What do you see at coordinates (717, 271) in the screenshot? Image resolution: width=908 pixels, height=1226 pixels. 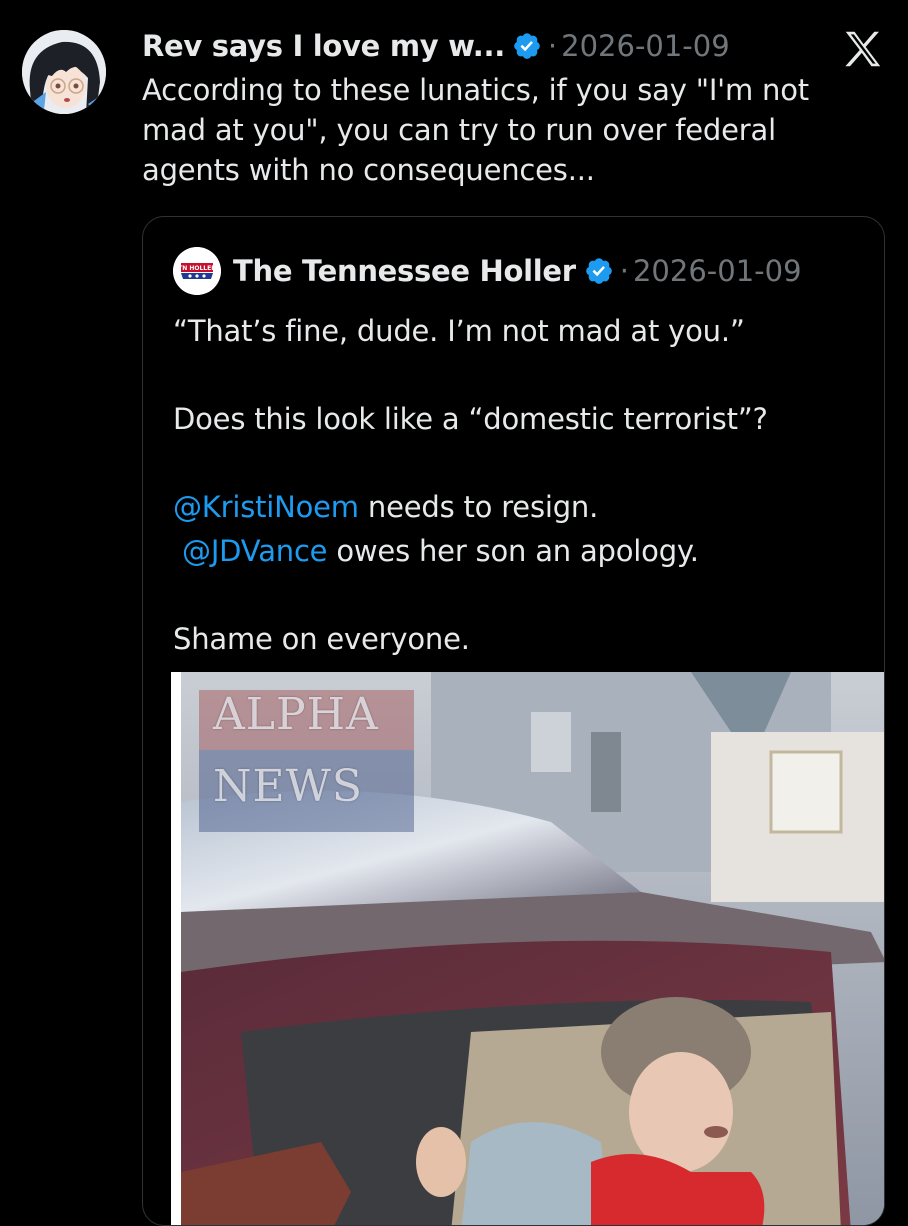 I see `quoted-tweet-date: 2026-01-09` at bounding box center [717, 271].